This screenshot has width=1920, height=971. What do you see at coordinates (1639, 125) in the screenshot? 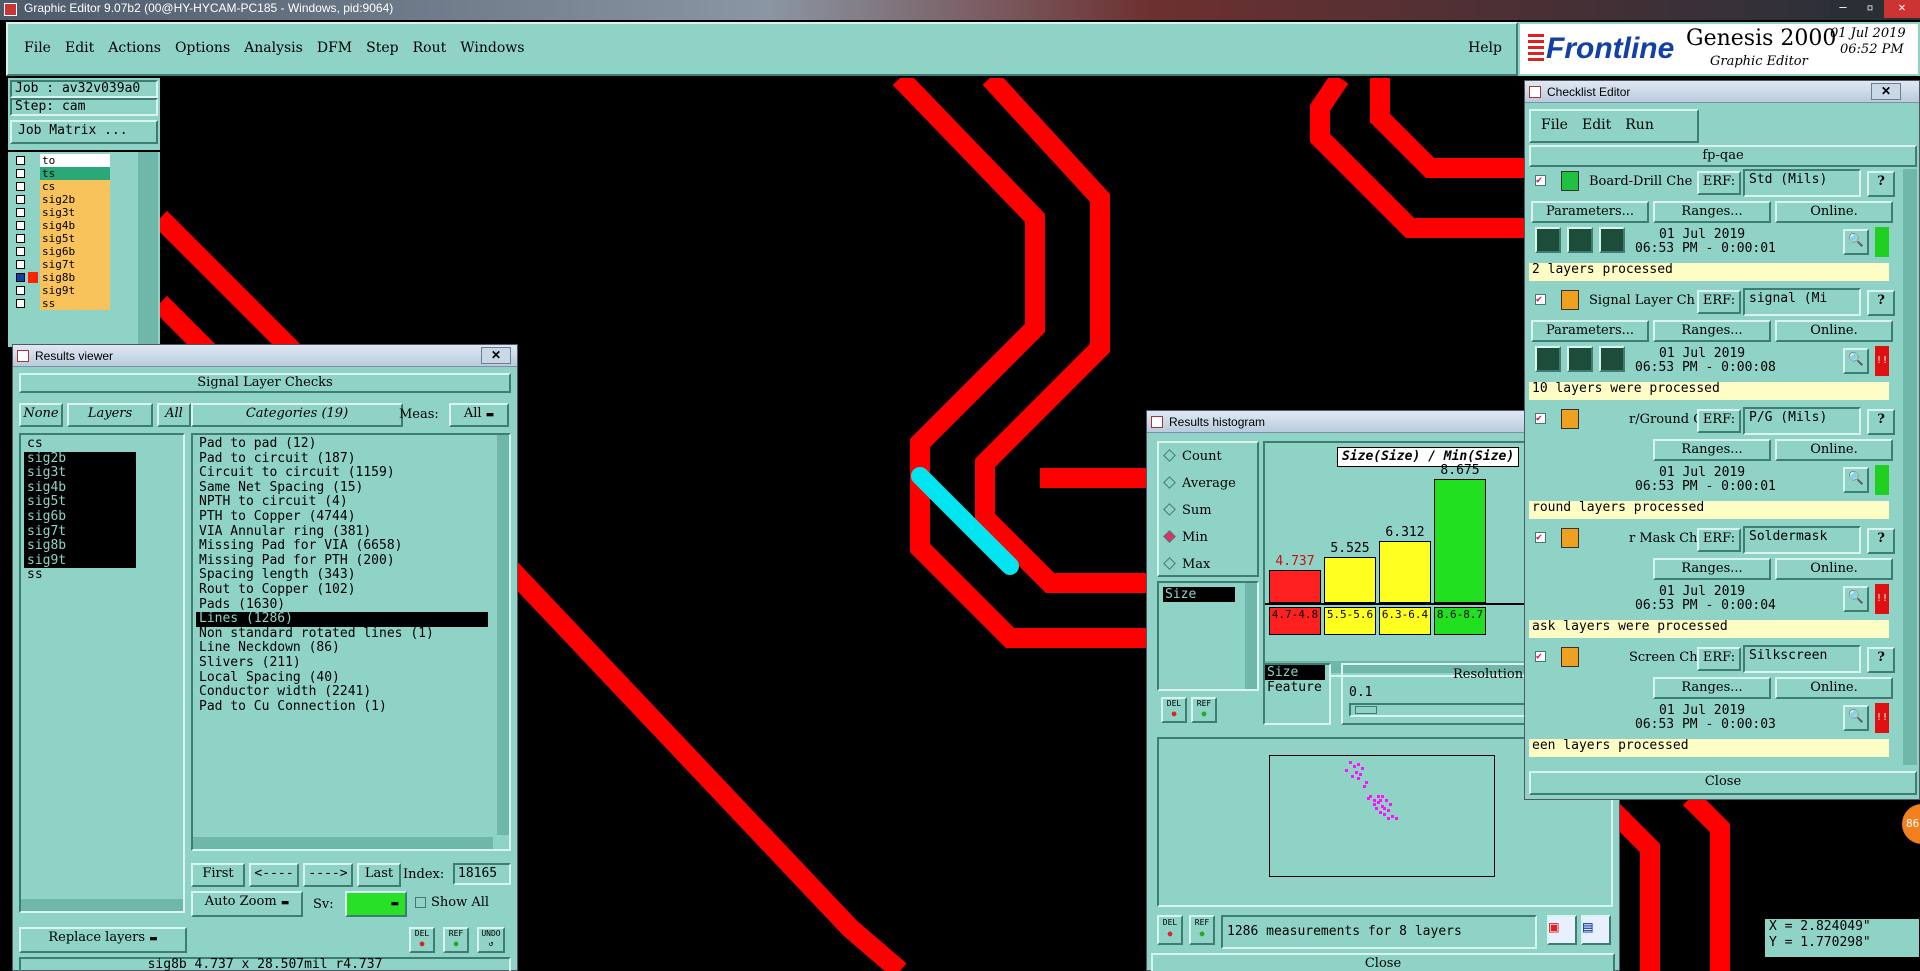
I see `ck-menu-run: Run` at bounding box center [1639, 125].